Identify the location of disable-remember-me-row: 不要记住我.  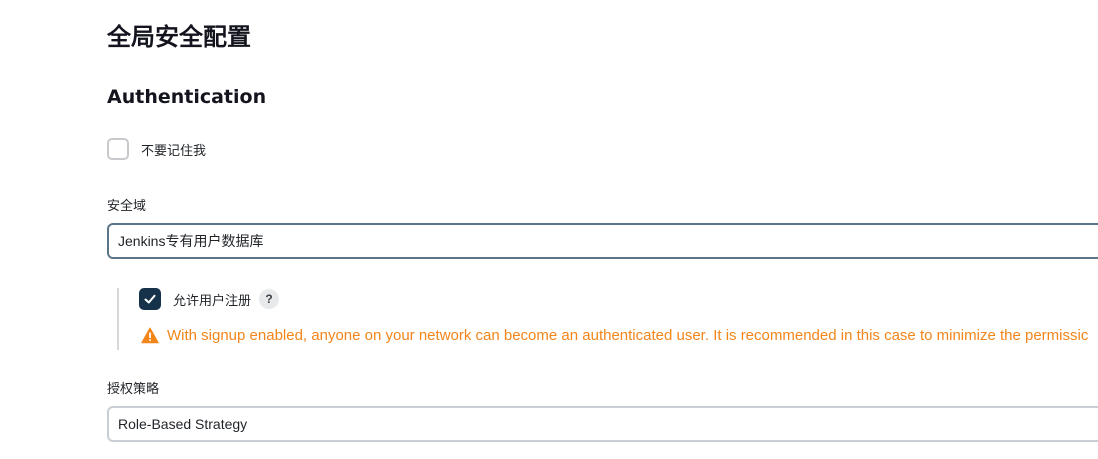
(156, 149).